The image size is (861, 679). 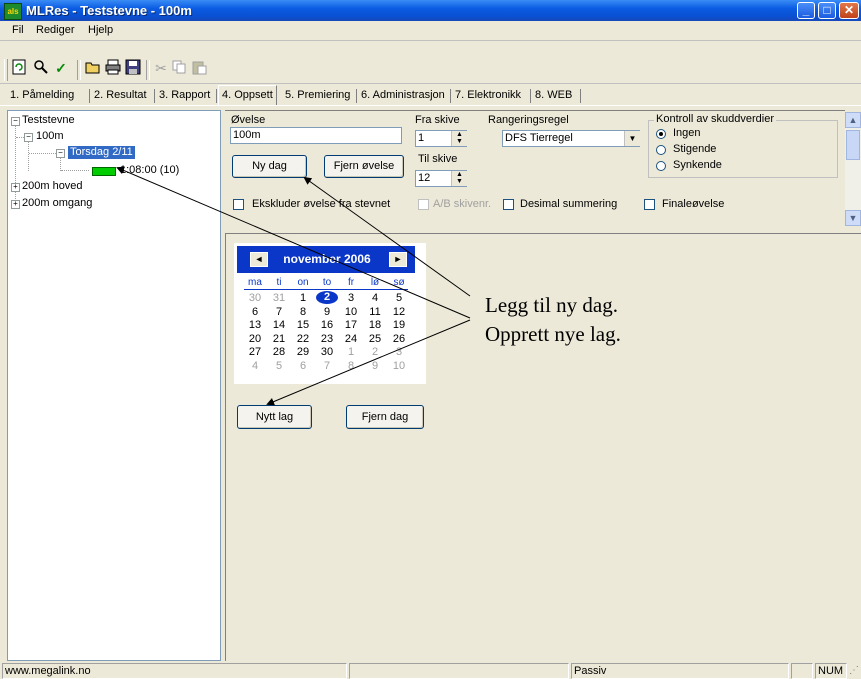 I want to click on status-num: NUM, so click(x=831, y=671).